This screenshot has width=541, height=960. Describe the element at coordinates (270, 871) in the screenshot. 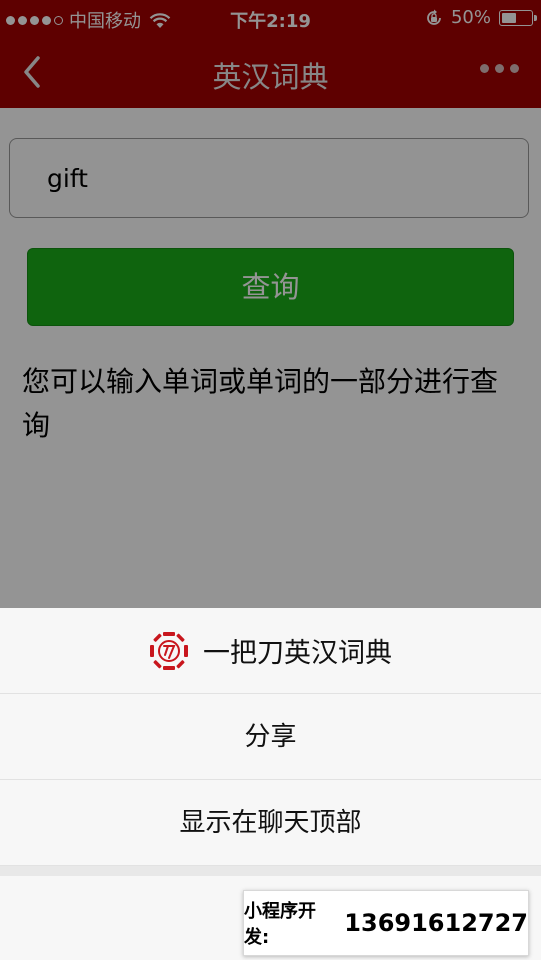

I see `action-sheet-divider` at that location.